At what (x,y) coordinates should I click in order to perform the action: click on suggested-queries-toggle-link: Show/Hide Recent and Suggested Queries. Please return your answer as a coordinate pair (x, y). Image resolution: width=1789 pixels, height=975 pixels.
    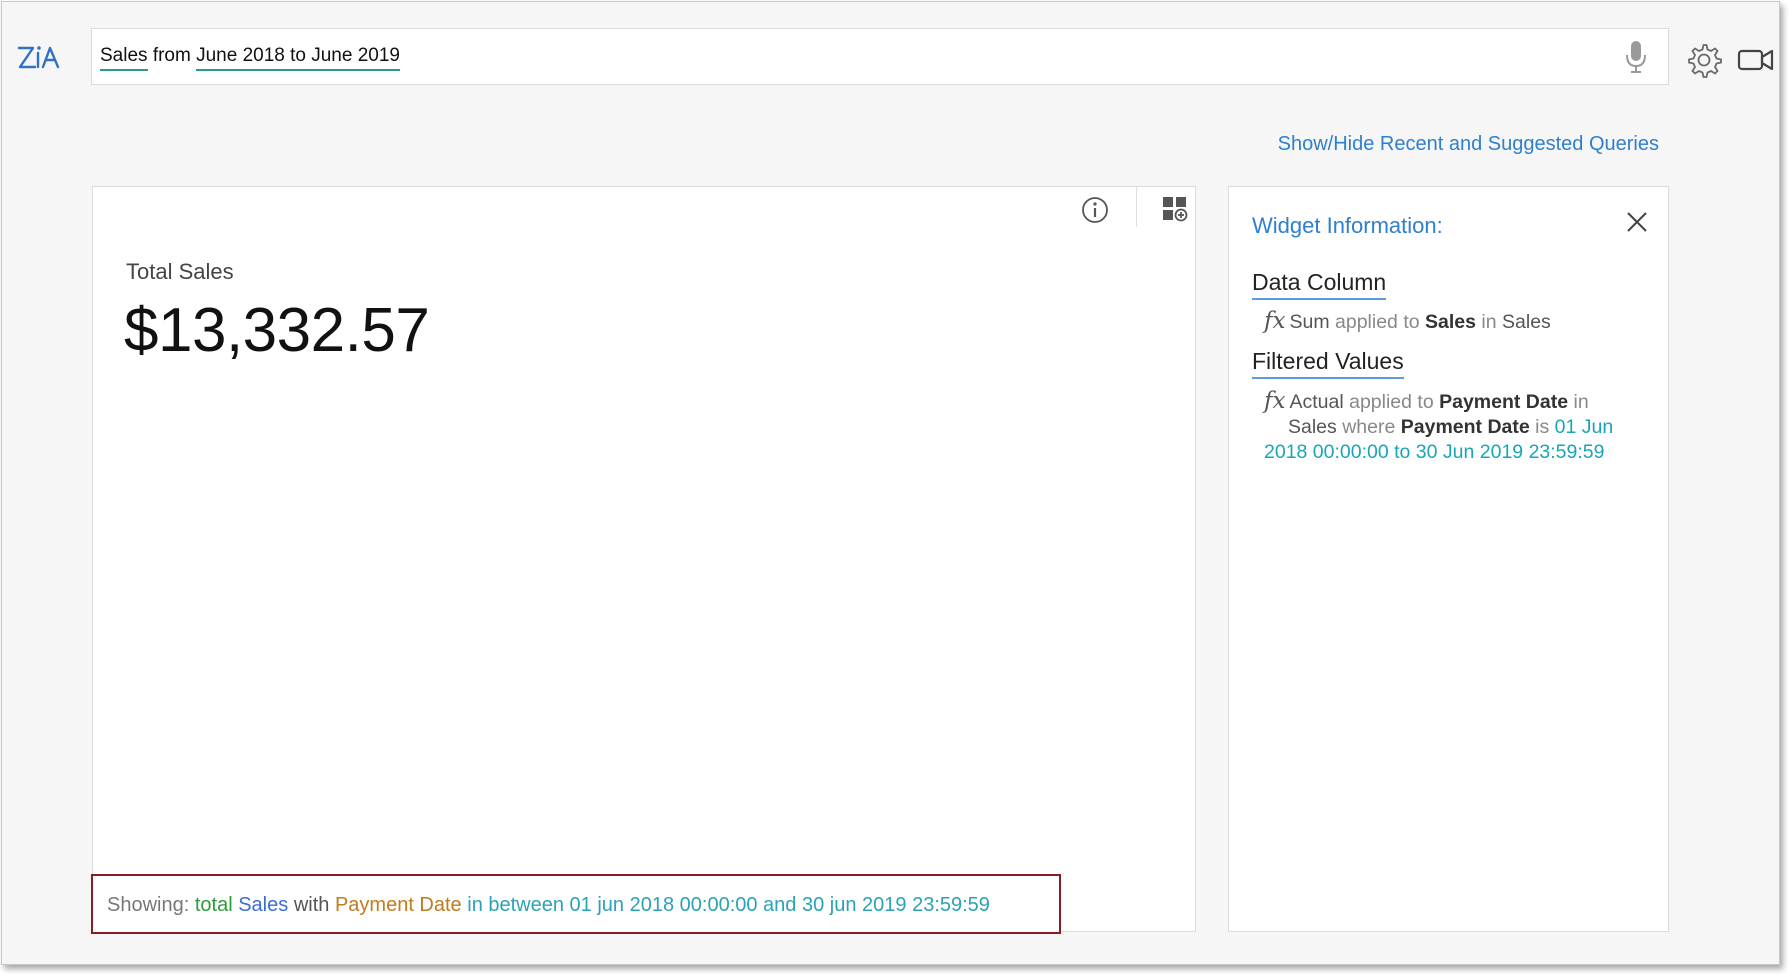
    Looking at the image, I should click on (1468, 144).